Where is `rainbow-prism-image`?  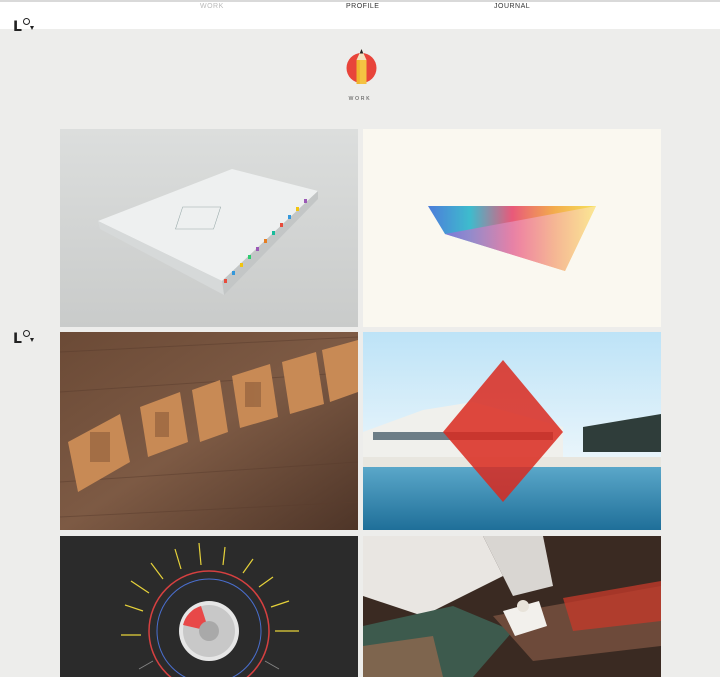
rainbow-prism-image is located at coordinates (512, 228).